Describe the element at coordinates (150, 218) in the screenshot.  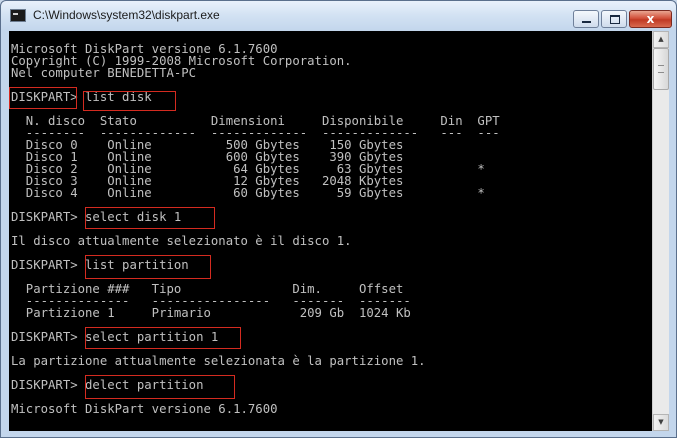
I see `highlight-select-disk` at that location.